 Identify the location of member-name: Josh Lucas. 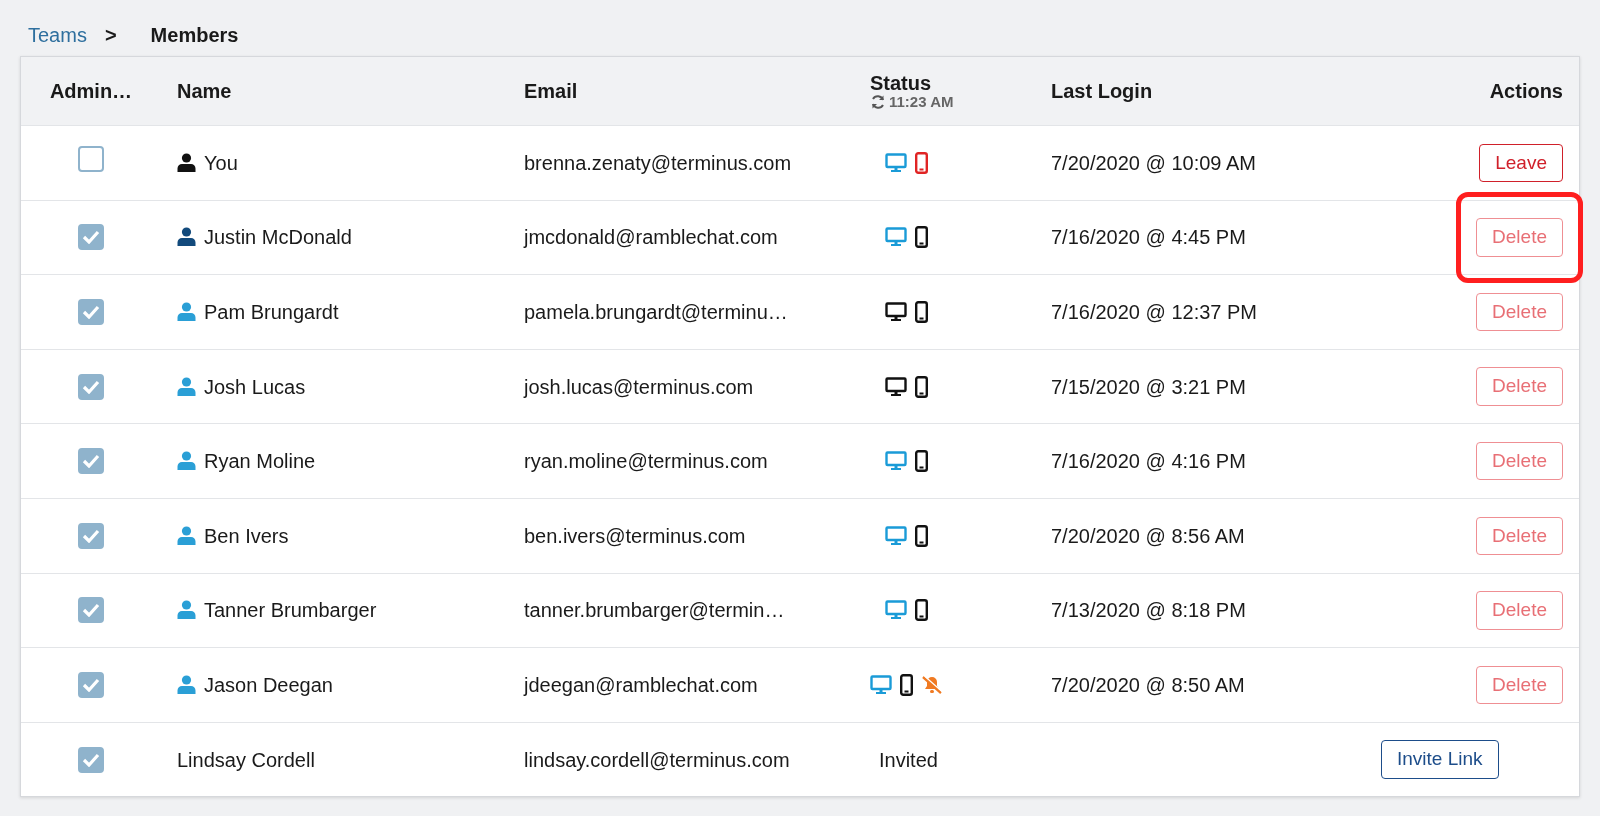
(255, 387).